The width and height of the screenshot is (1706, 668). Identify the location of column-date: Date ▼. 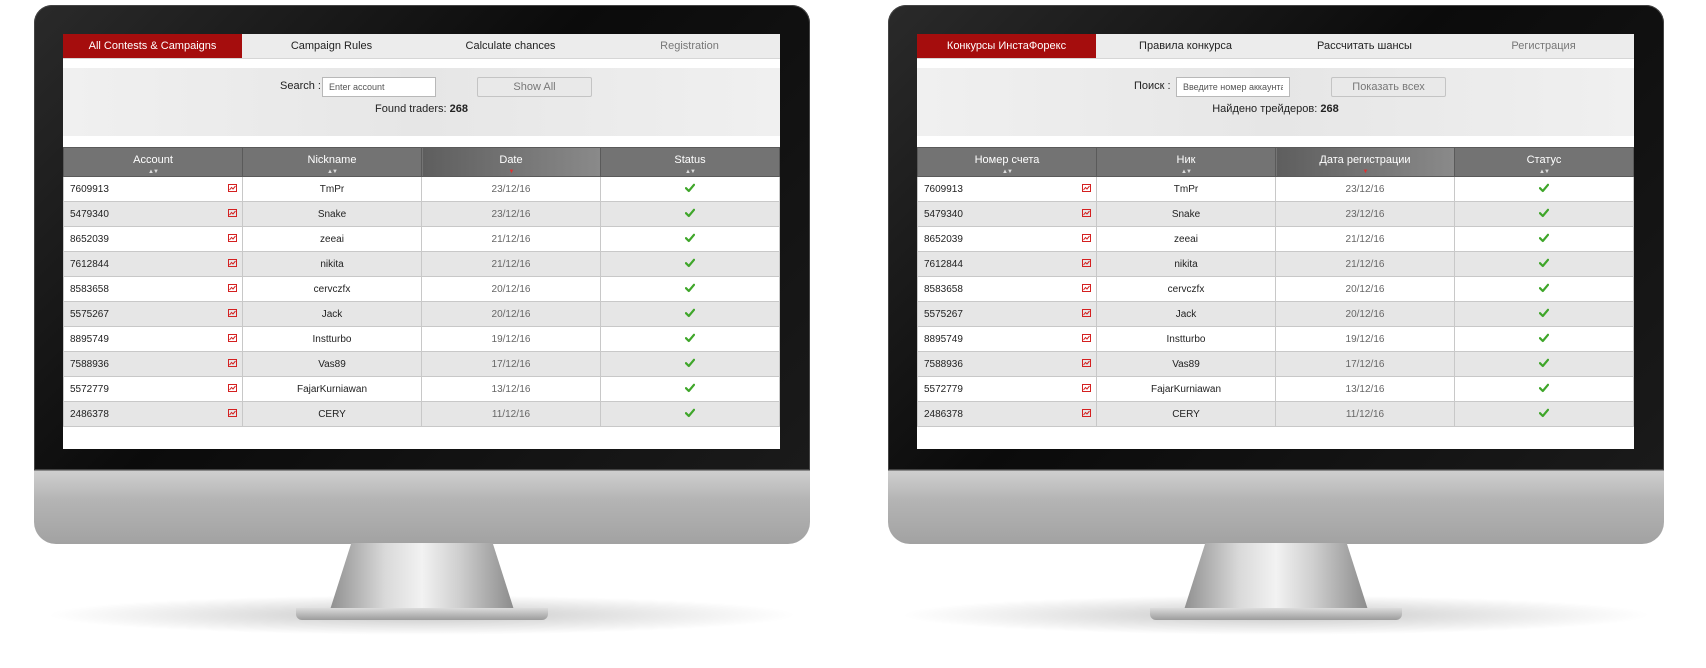
(511, 162).